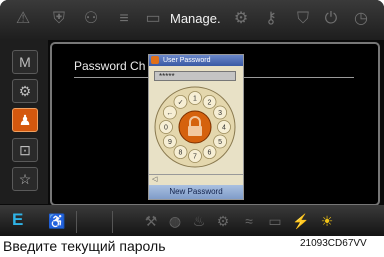 Image resolution: width=384 pixels, height=257 pixels. I want to click on engine-icon: ⚡, so click(301, 221).